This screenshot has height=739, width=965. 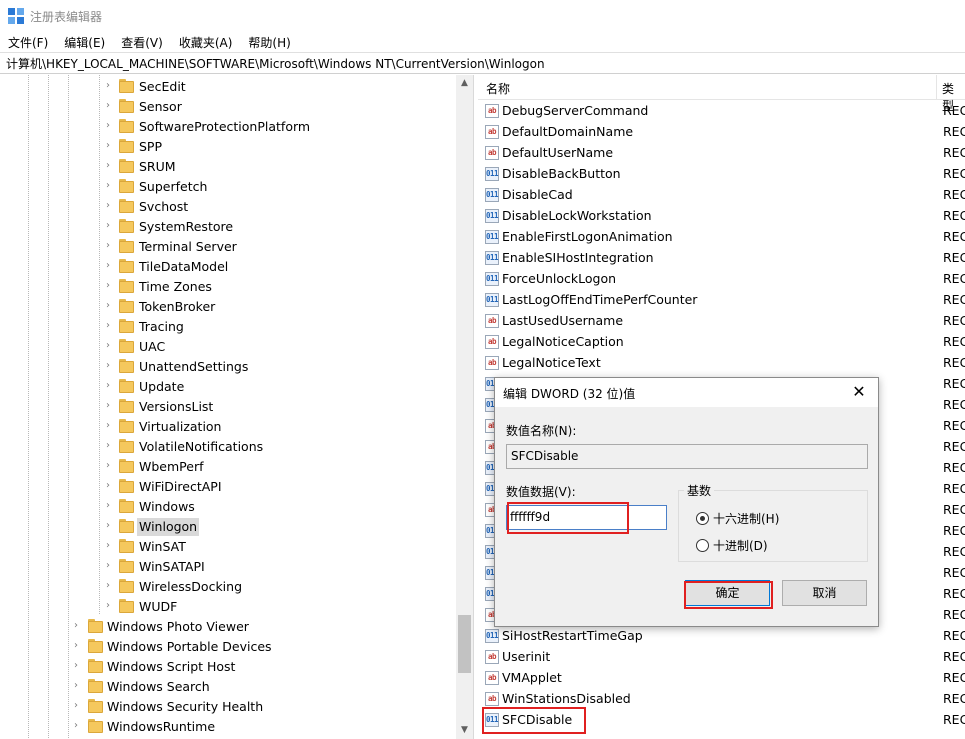 I want to click on value-row: 011 EnableFirstLogonAnimation REG, so click(x=721, y=237).